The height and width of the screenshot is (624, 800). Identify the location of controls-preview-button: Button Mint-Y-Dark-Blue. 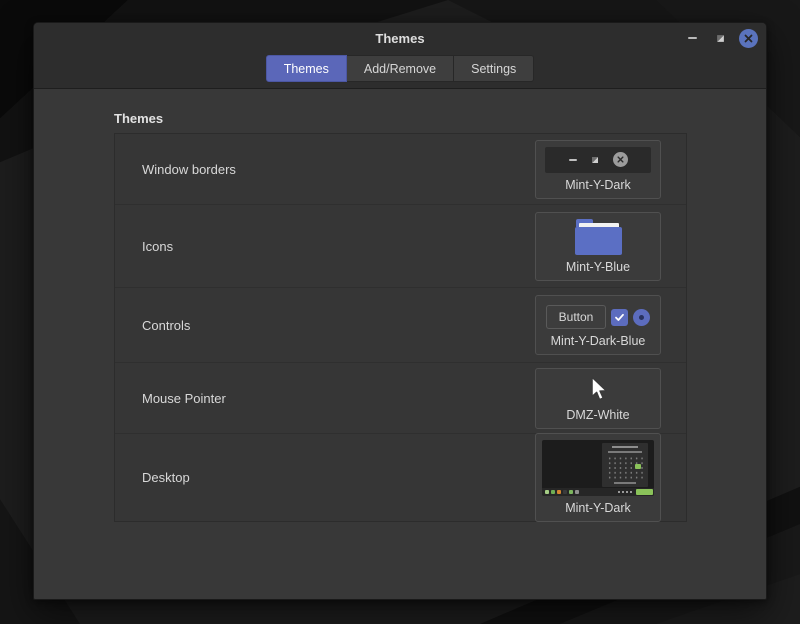
(598, 325).